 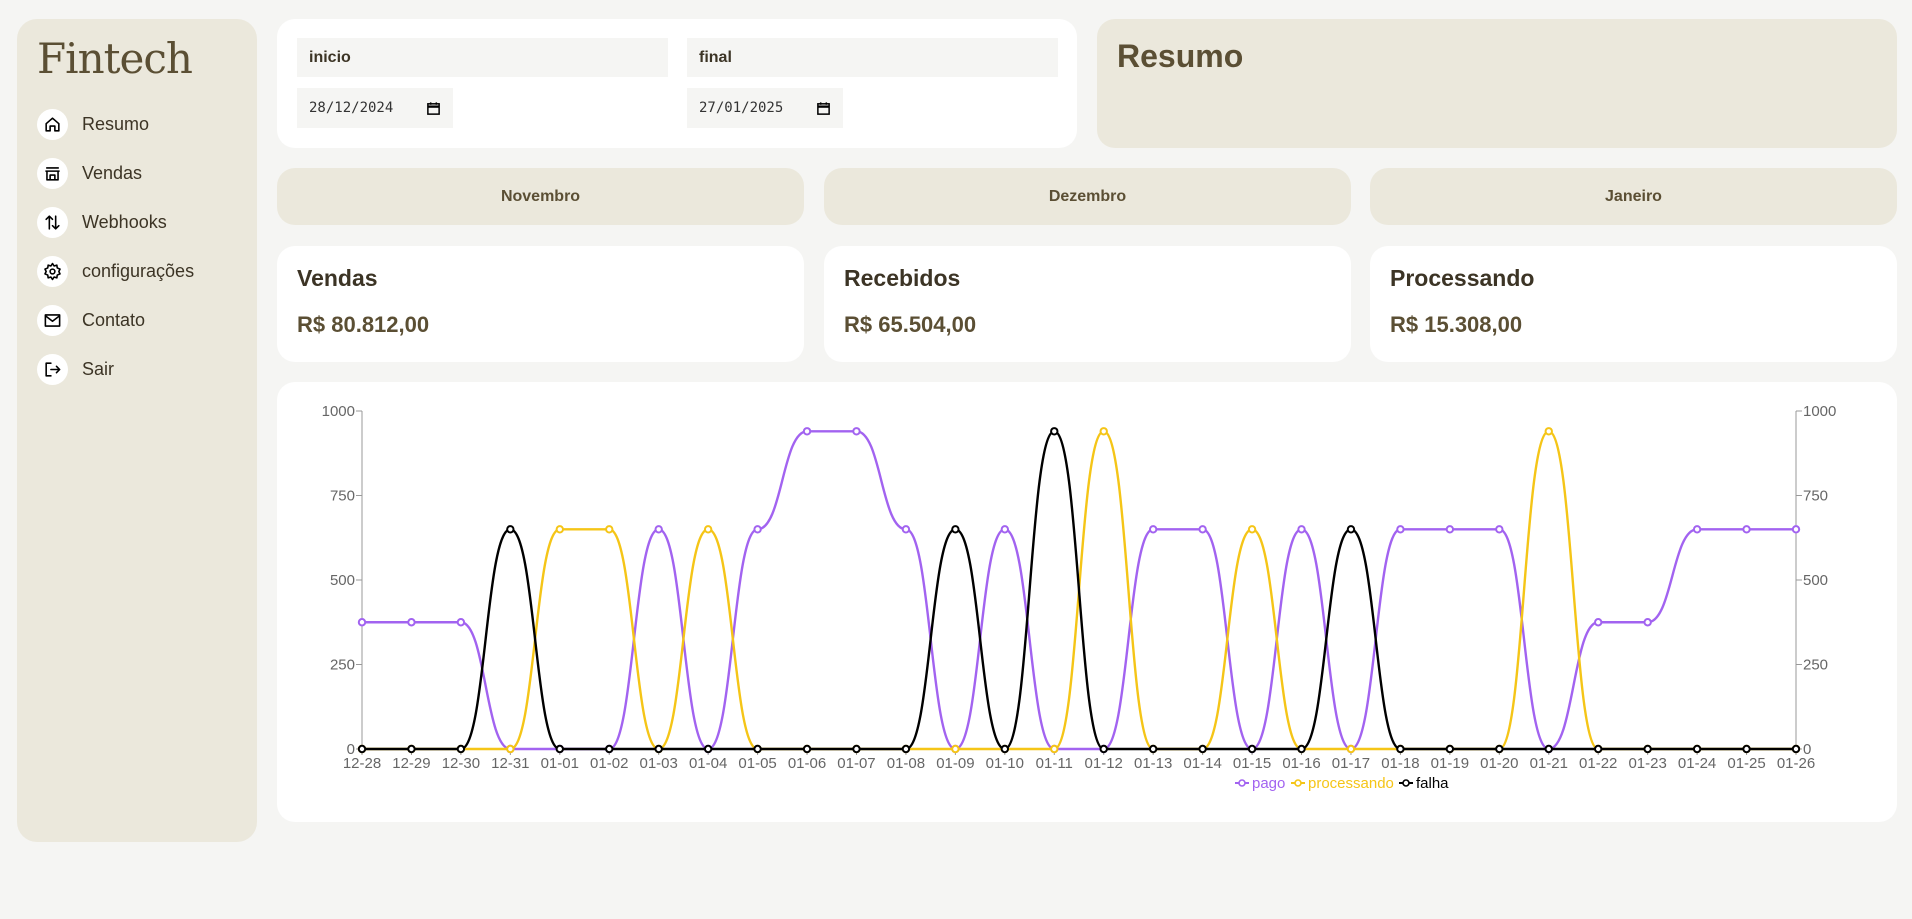 I want to click on sidebar-item-contato: Contato, so click(x=137, y=320).